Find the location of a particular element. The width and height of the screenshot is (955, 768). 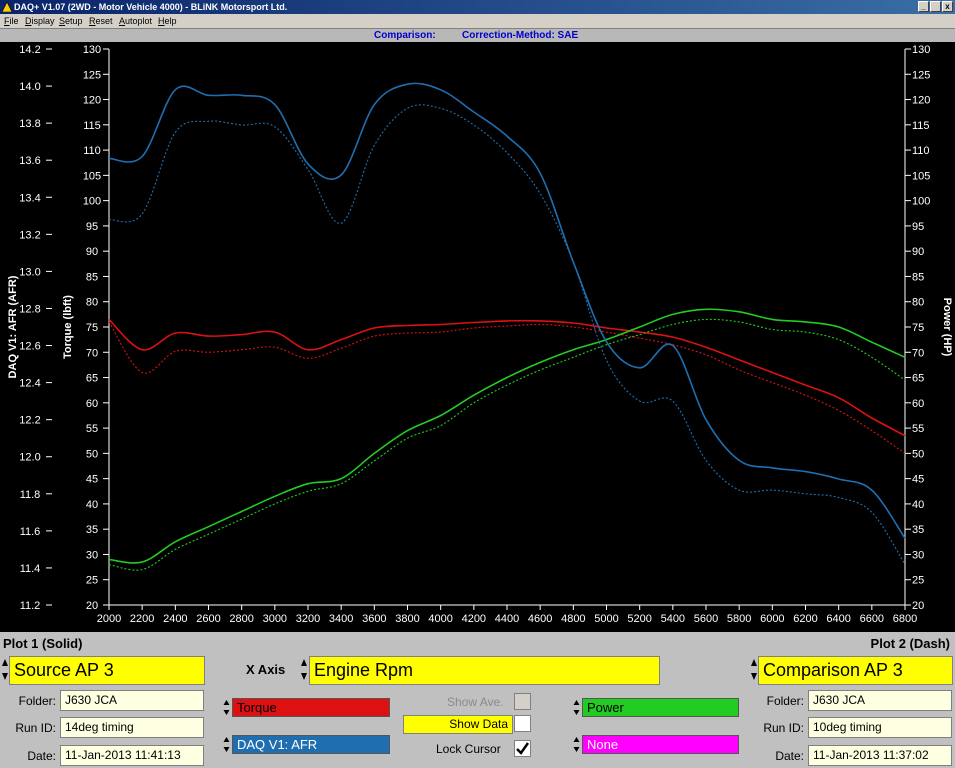

torque-channel-spinner-icon is located at coordinates (226, 707).